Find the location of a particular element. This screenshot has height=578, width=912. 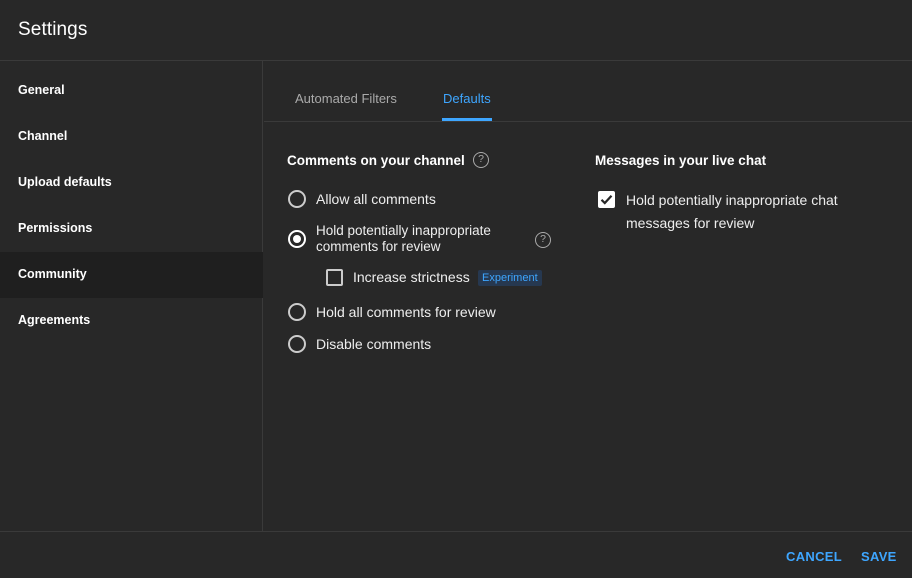

option-label-line: Hold potentially inappropriate chat is located at coordinates (732, 200).